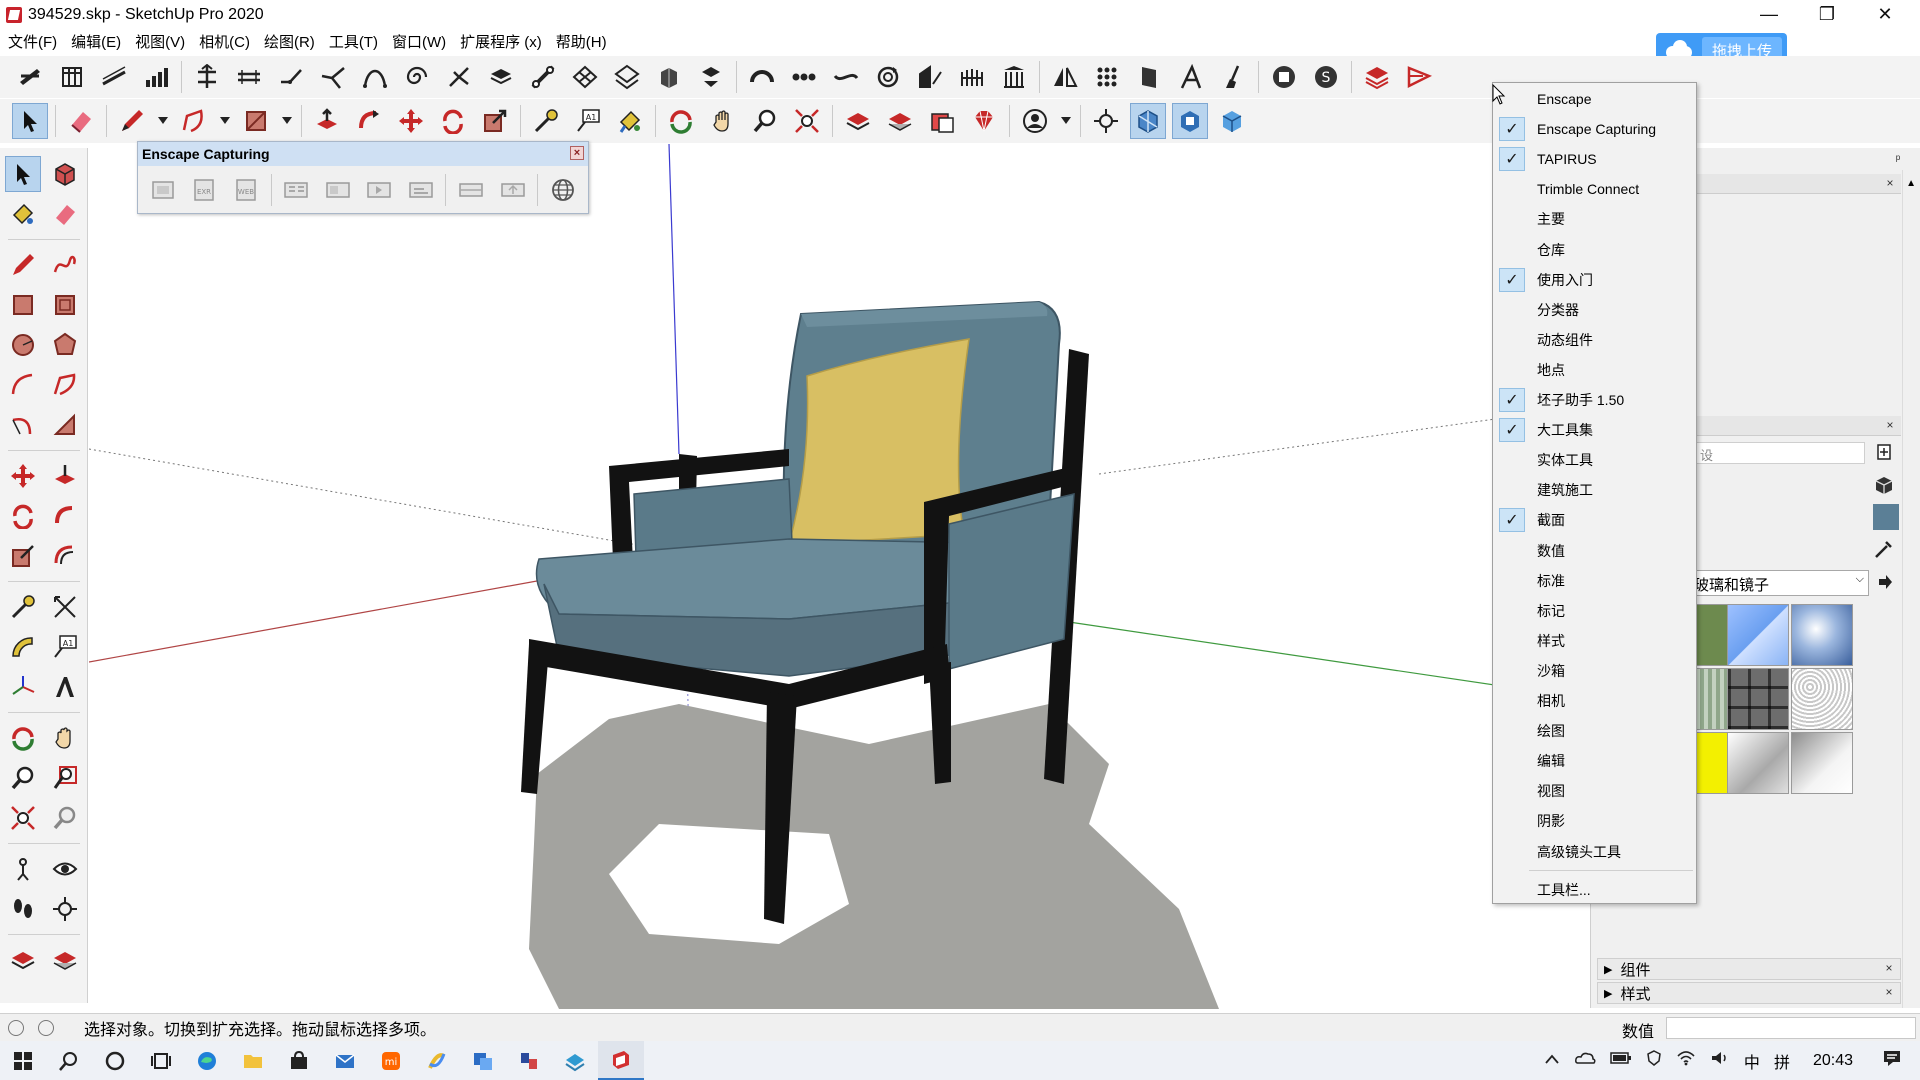 This screenshot has height=1080, width=1920. Describe the element at coordinates (627, 77) in the screenshot. I see `lattice-tool-icon` at that location.